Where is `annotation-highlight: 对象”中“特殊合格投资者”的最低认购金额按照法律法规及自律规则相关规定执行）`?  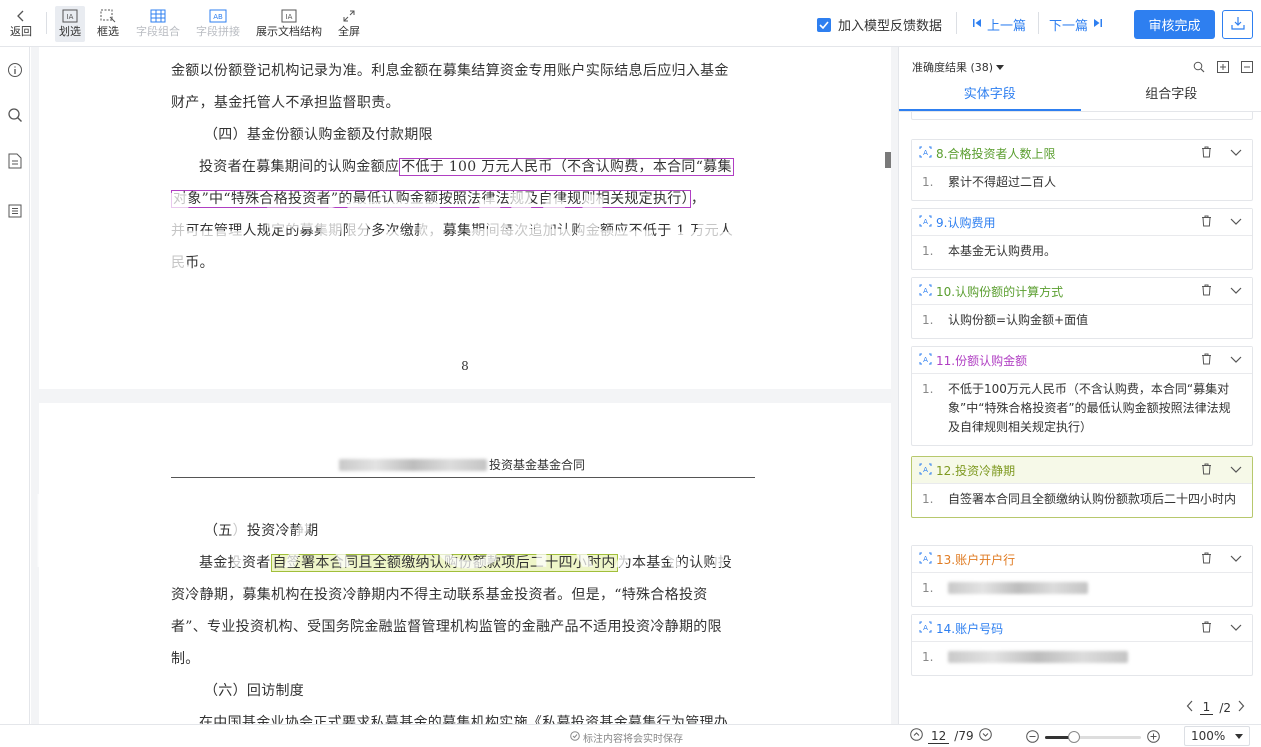 annotation-highlight: 对象”中“特殊合格投资者”的最低认购金额按照法律法规及自律规则相关规定执行） is located at coordinates (431, 199).